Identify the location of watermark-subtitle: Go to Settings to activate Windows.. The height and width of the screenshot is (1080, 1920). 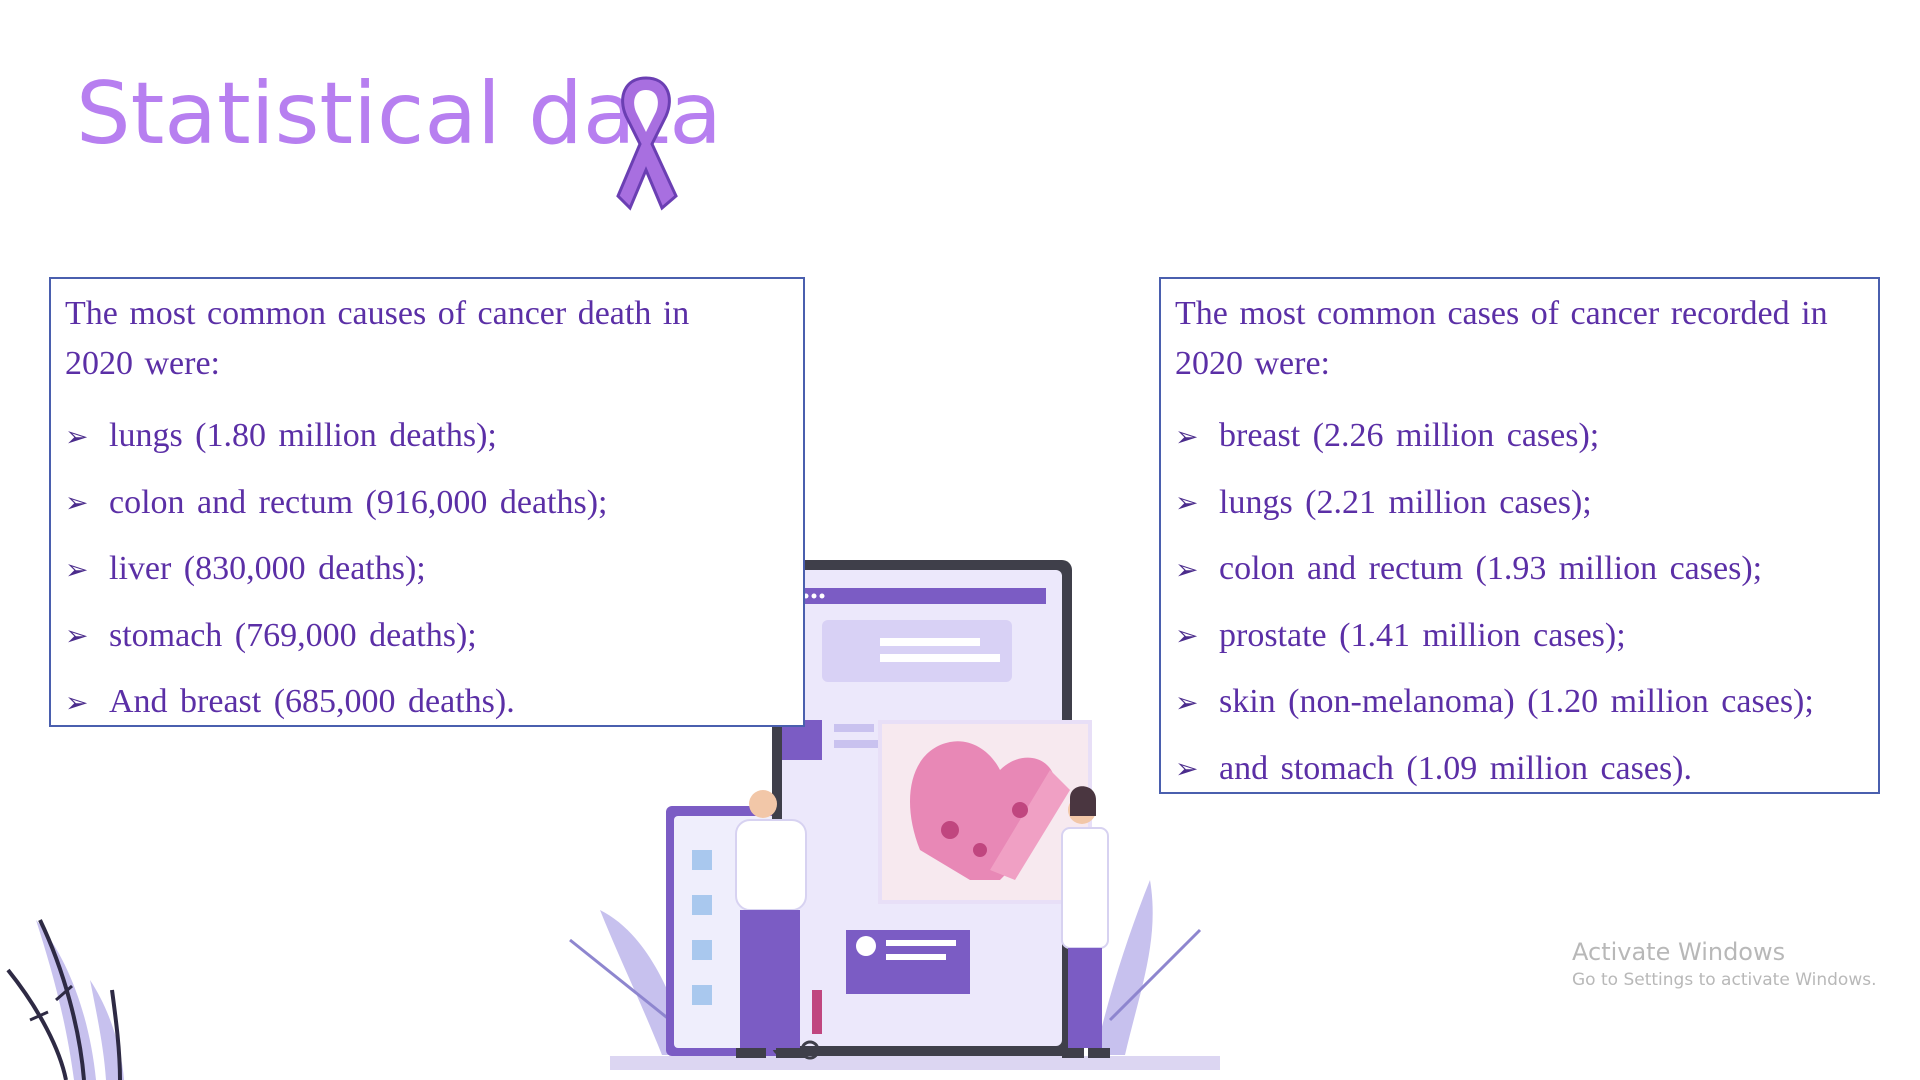
(1724, 980).